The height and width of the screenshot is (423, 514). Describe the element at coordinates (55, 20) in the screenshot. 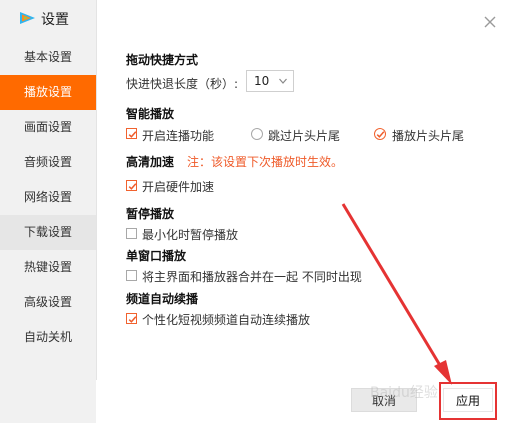

I see `window-title: 设置` at that location.